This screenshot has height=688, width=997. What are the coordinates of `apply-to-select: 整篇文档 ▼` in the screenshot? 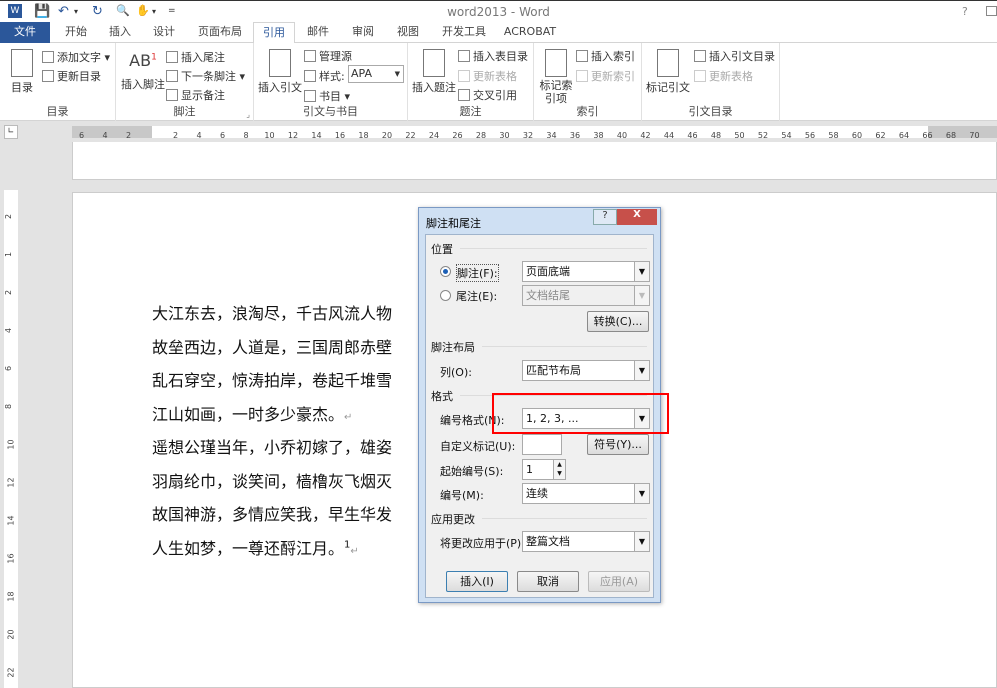 It's located at (586, 541).